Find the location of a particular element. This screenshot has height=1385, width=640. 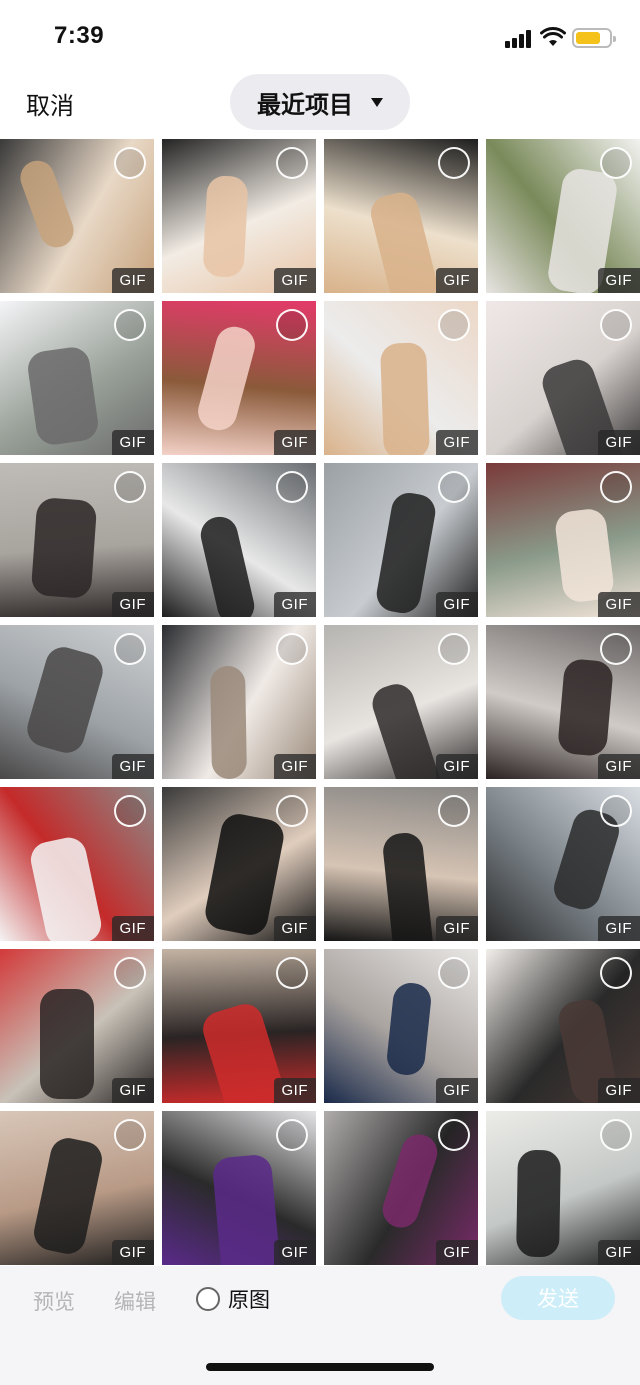

preview-button: 预览 is located at coordinates (54, 1301).